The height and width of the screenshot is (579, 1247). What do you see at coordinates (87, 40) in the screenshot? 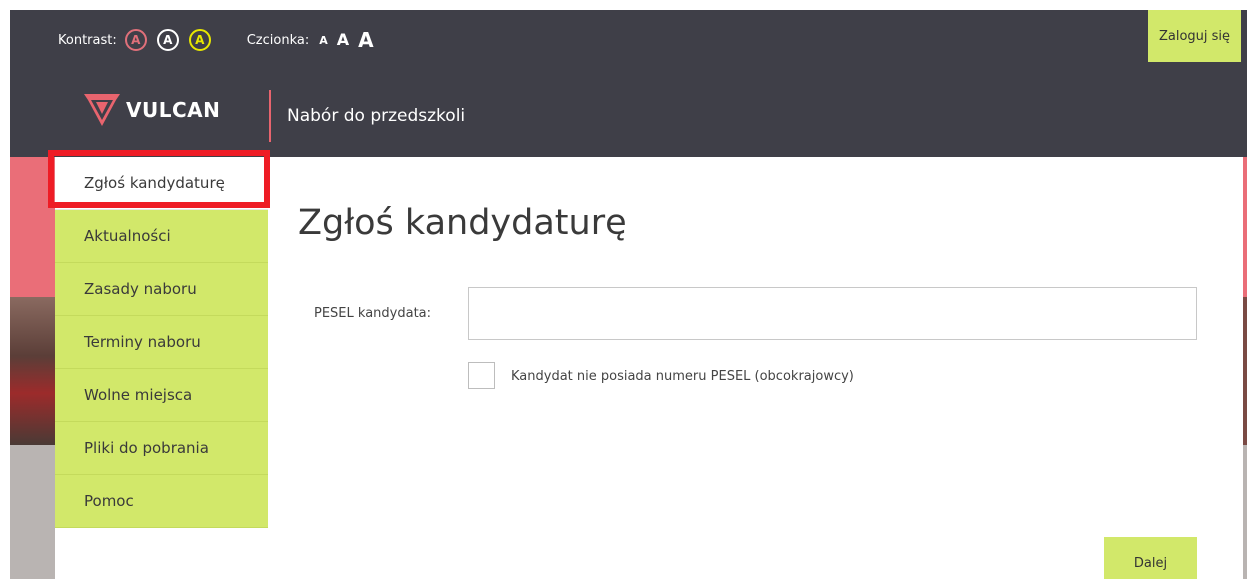
I see `contrast-label: Kontrast:` at bounding box center [87, 40].